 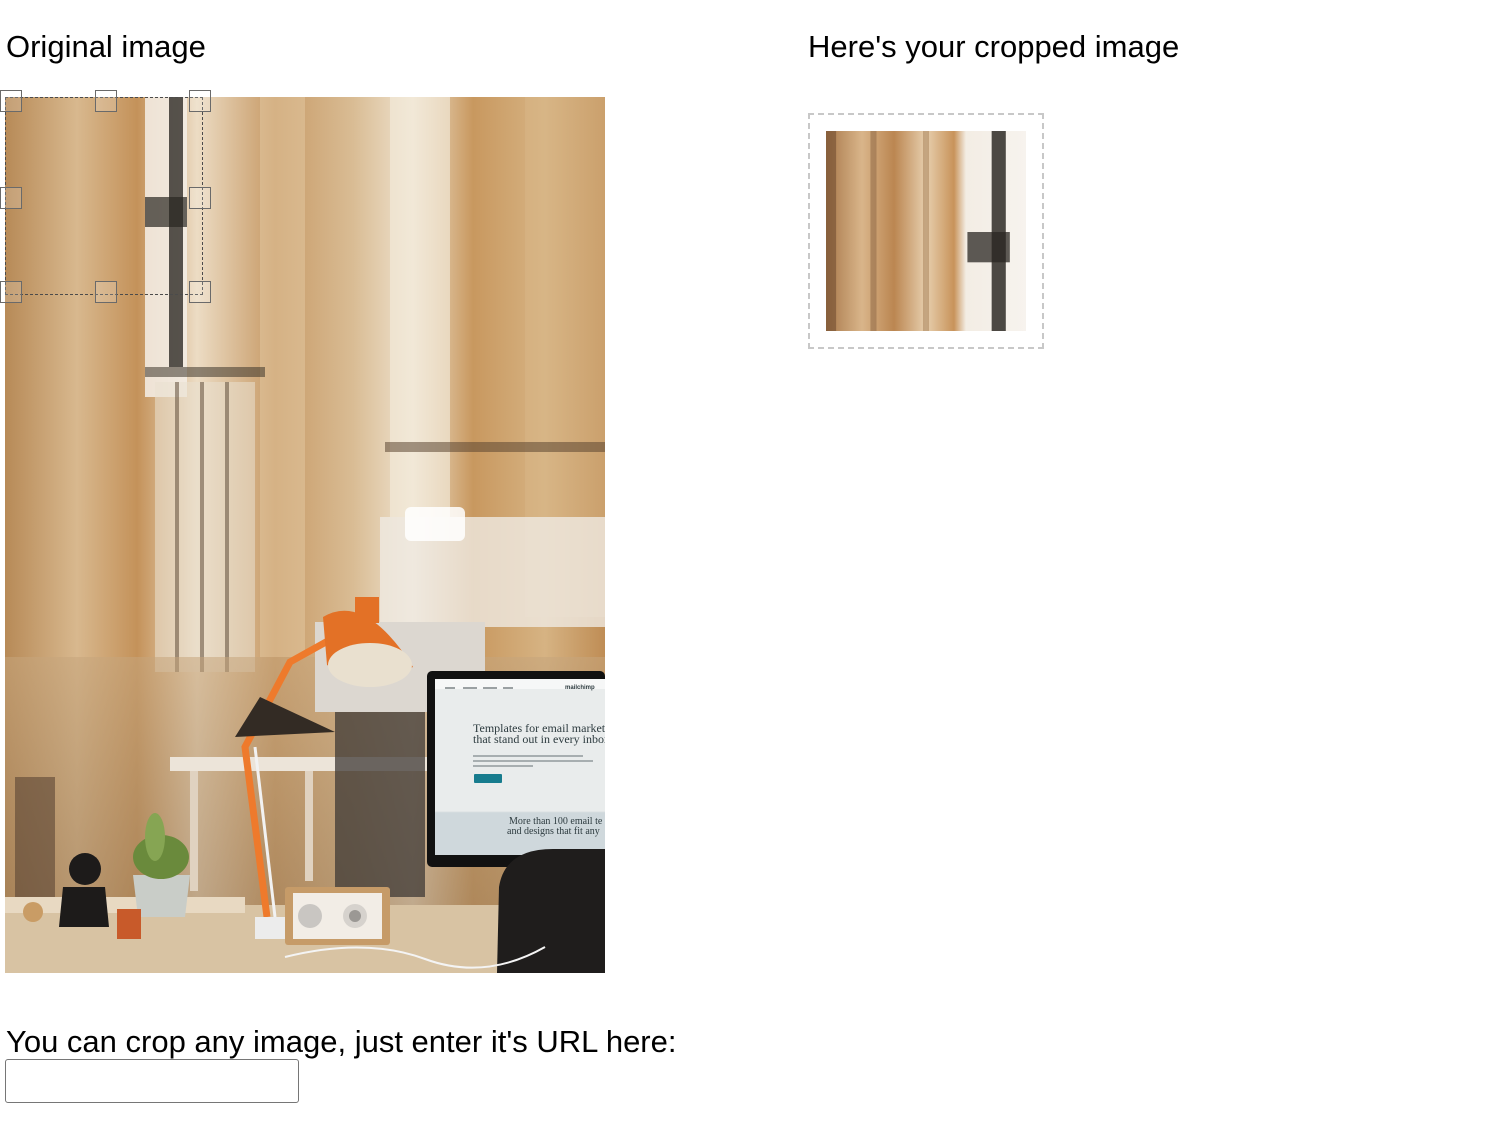 I want to click on cropped-image-heading: Here's your cropped image, so click(x=994, y=46).